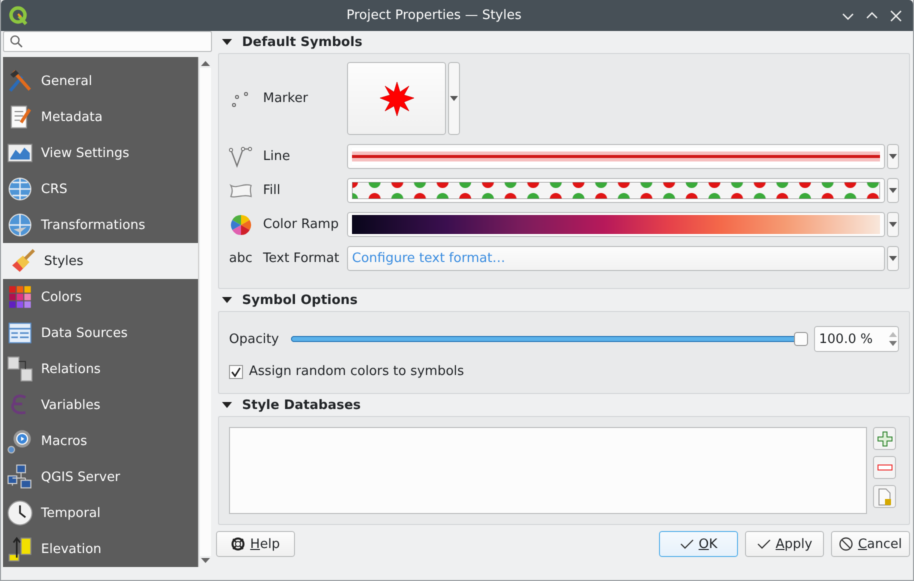 Image resolution: width=914 pixels, height=581 pixels. What do you see at coordinates (241, 258) in the screenshot?
I see `abc-label: abc` at bounding box center [241, 258].